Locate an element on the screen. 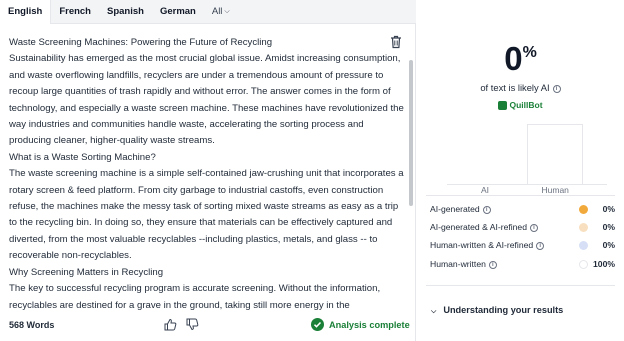 The height and width of the screenshot is (341, 624). legend-label: Human-written i is located at coordinates (463, 264).